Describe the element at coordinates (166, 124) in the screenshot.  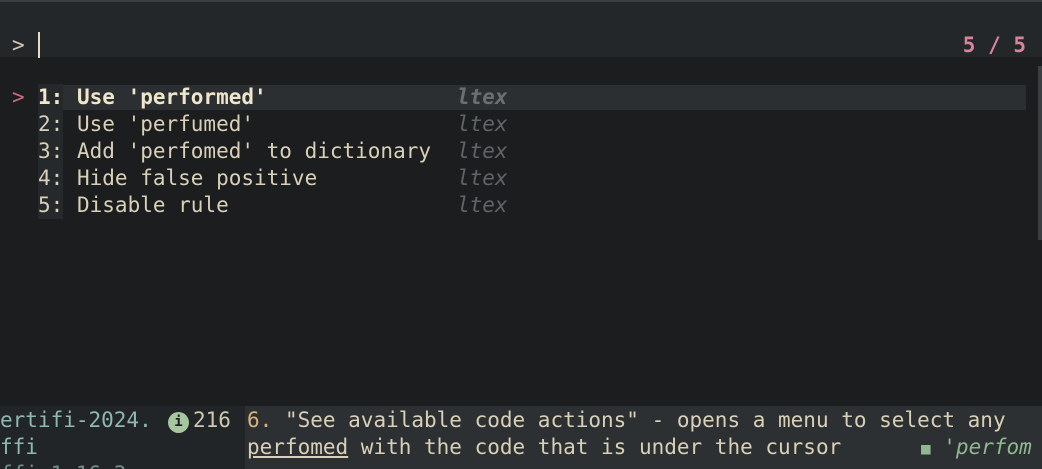
I see `result-label: Use 'perfumed'` at that location.